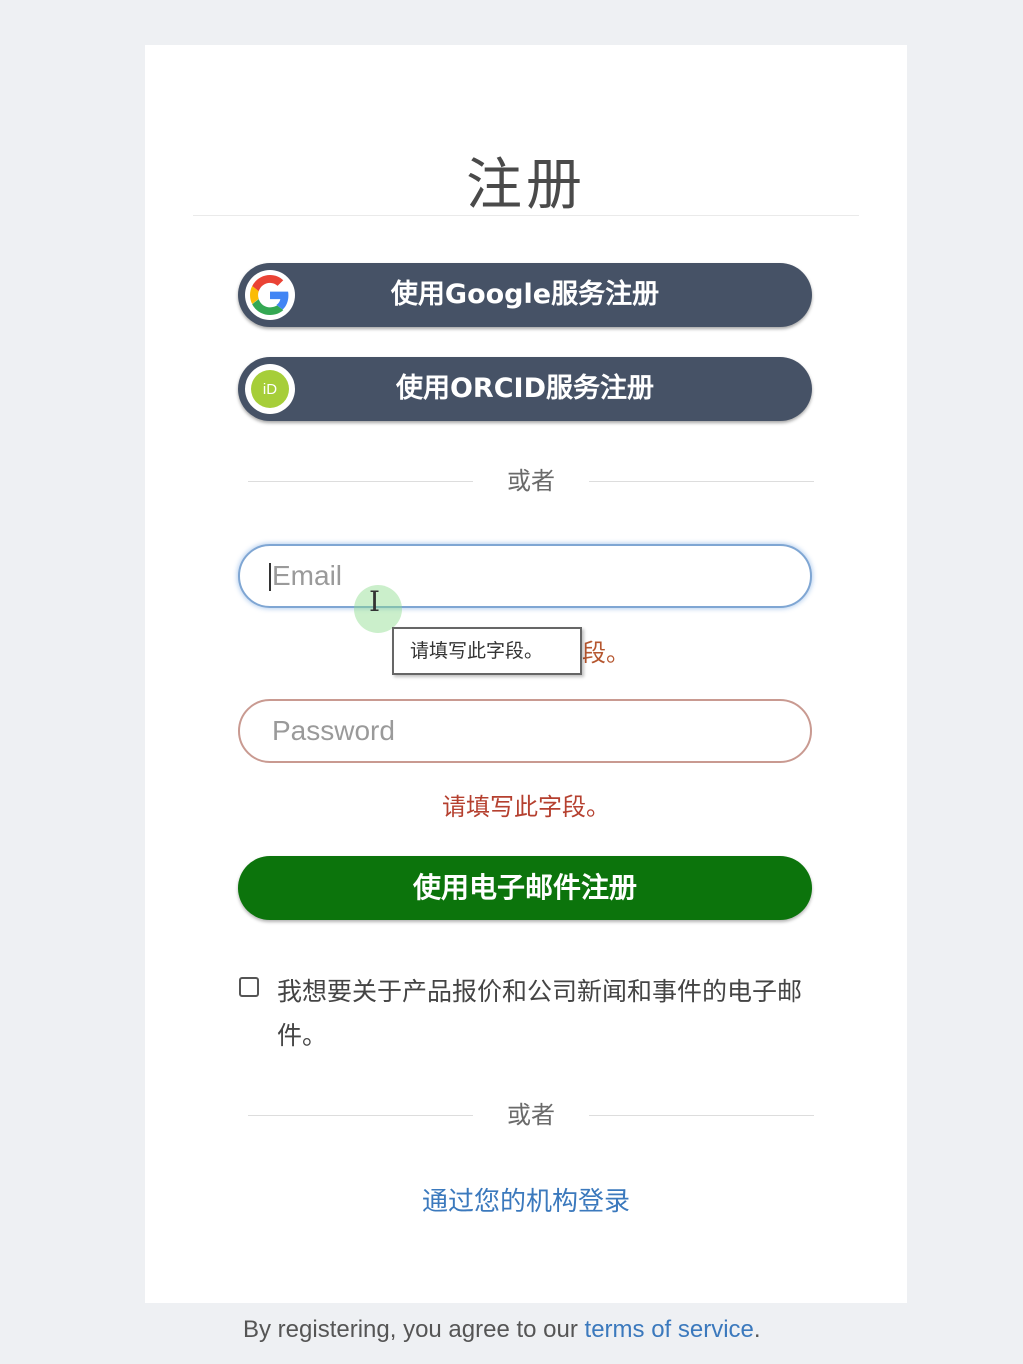 This screenshot has width=1023, height=1364. Describe the element at coordinates (249, 987) in the screenshot. I see `newsletter-checkbox` at that location.